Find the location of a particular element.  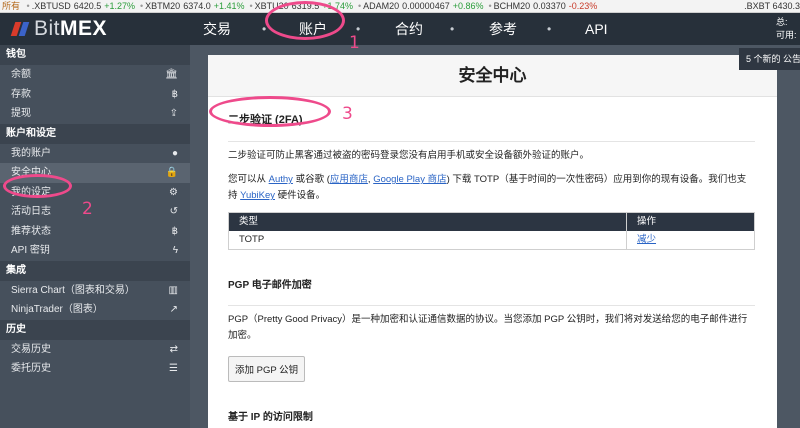

sidebar-item: 余额 🏛 is located at coordinates (95, 75).